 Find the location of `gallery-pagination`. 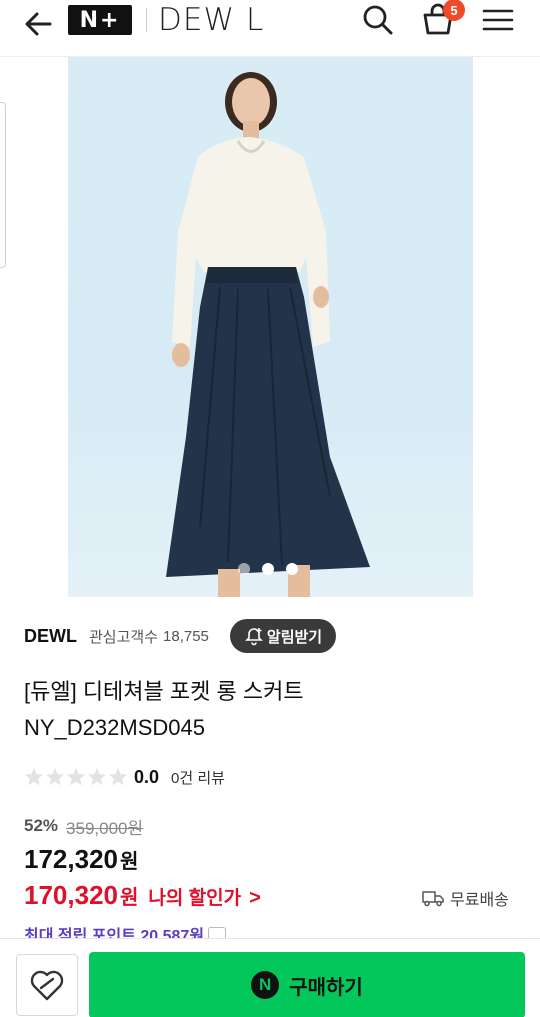

gallery-pagination is located at coordinates (273, 570).